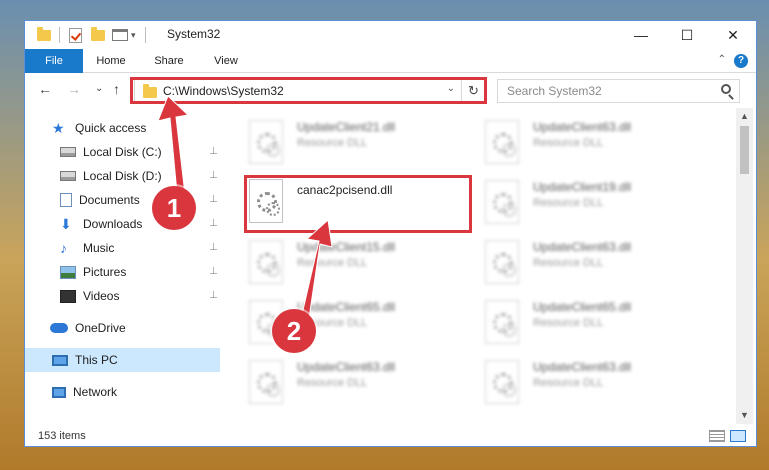  I want to click on documents-icon, so click(66, 200).